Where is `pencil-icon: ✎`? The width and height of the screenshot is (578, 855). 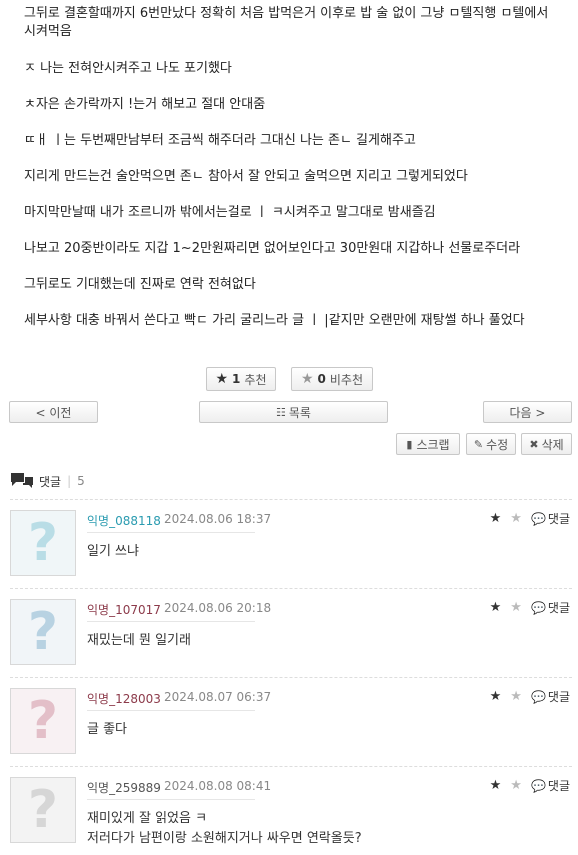
pencil-icon: ✎ is located at coordinates (478, 444).